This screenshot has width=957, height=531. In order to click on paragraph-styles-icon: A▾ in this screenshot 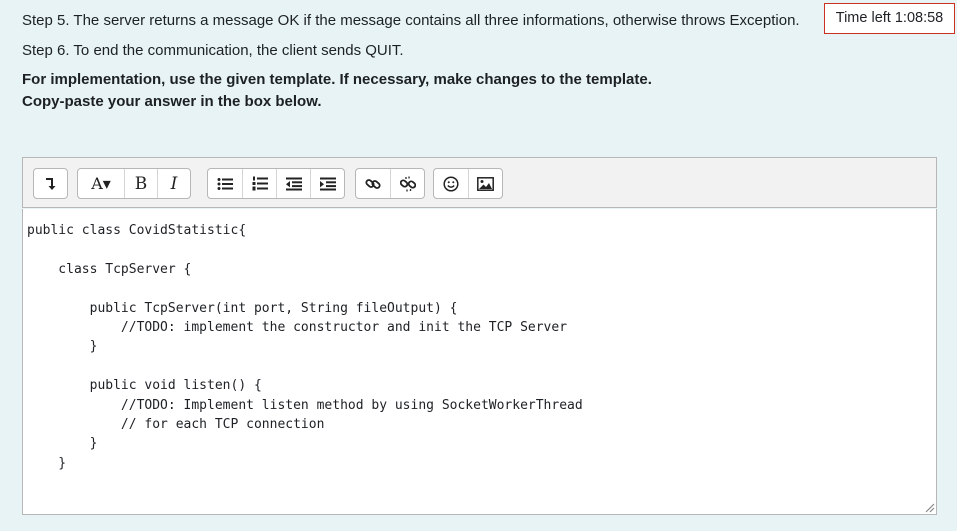, I will do `click(101, 183)`.